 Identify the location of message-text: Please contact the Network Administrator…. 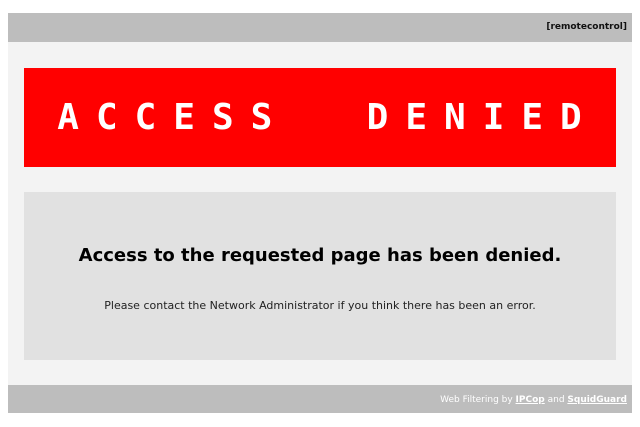
(320, 305).